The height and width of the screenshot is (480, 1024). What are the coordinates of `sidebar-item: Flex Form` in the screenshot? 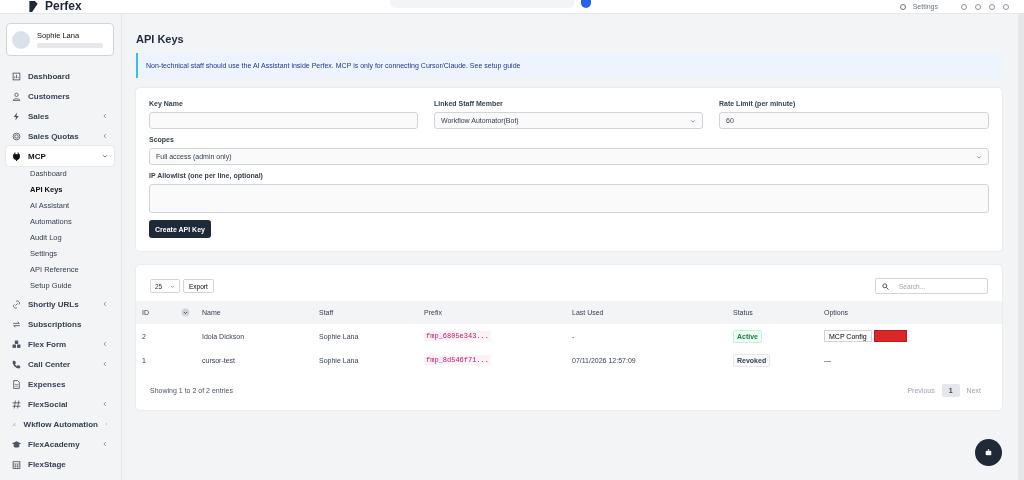 It's located at (60, 344).